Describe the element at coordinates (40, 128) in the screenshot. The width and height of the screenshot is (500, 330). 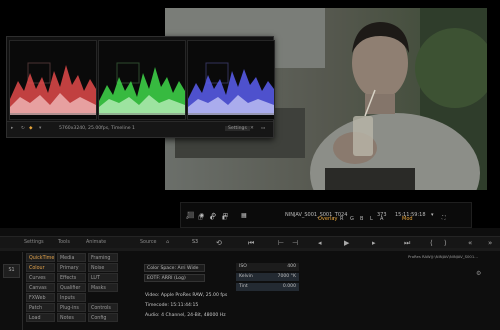
I see `scope-options-icon: ▾` at that location.